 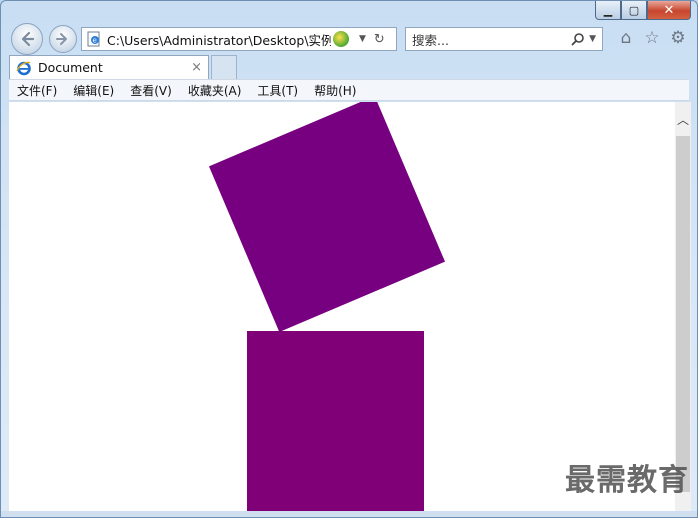 What do you see at coordinates (634, 10) in the screenshot?
I see `maximize-button: ▢` at bounding box center [634, 10].